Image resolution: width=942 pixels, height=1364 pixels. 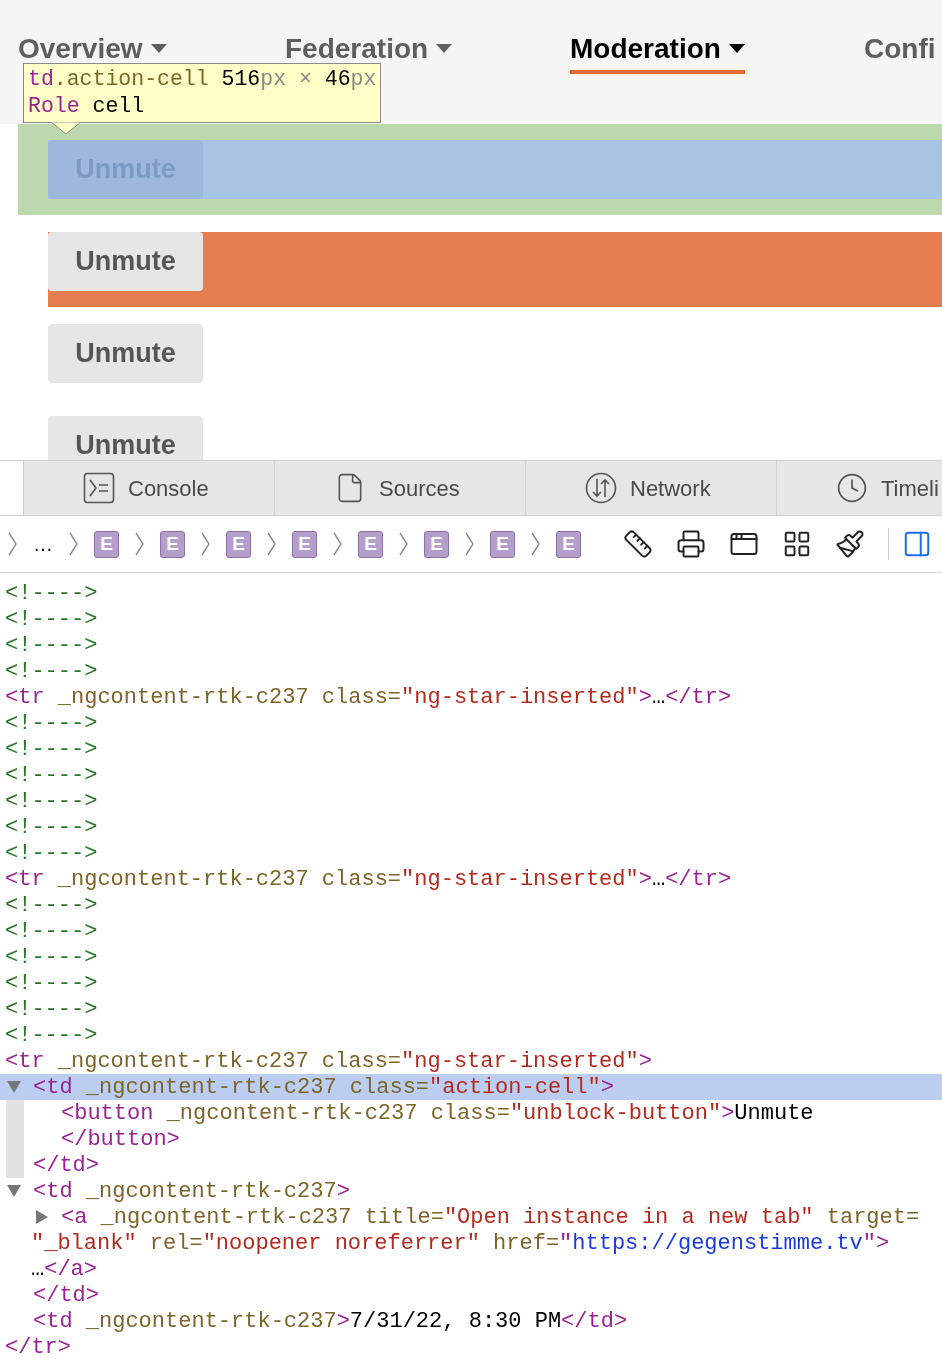 What do you see at coordinates (42, 1217) in the screenshot?
I see `collapse-triangle-icon` at bounding box center [42, 1217].